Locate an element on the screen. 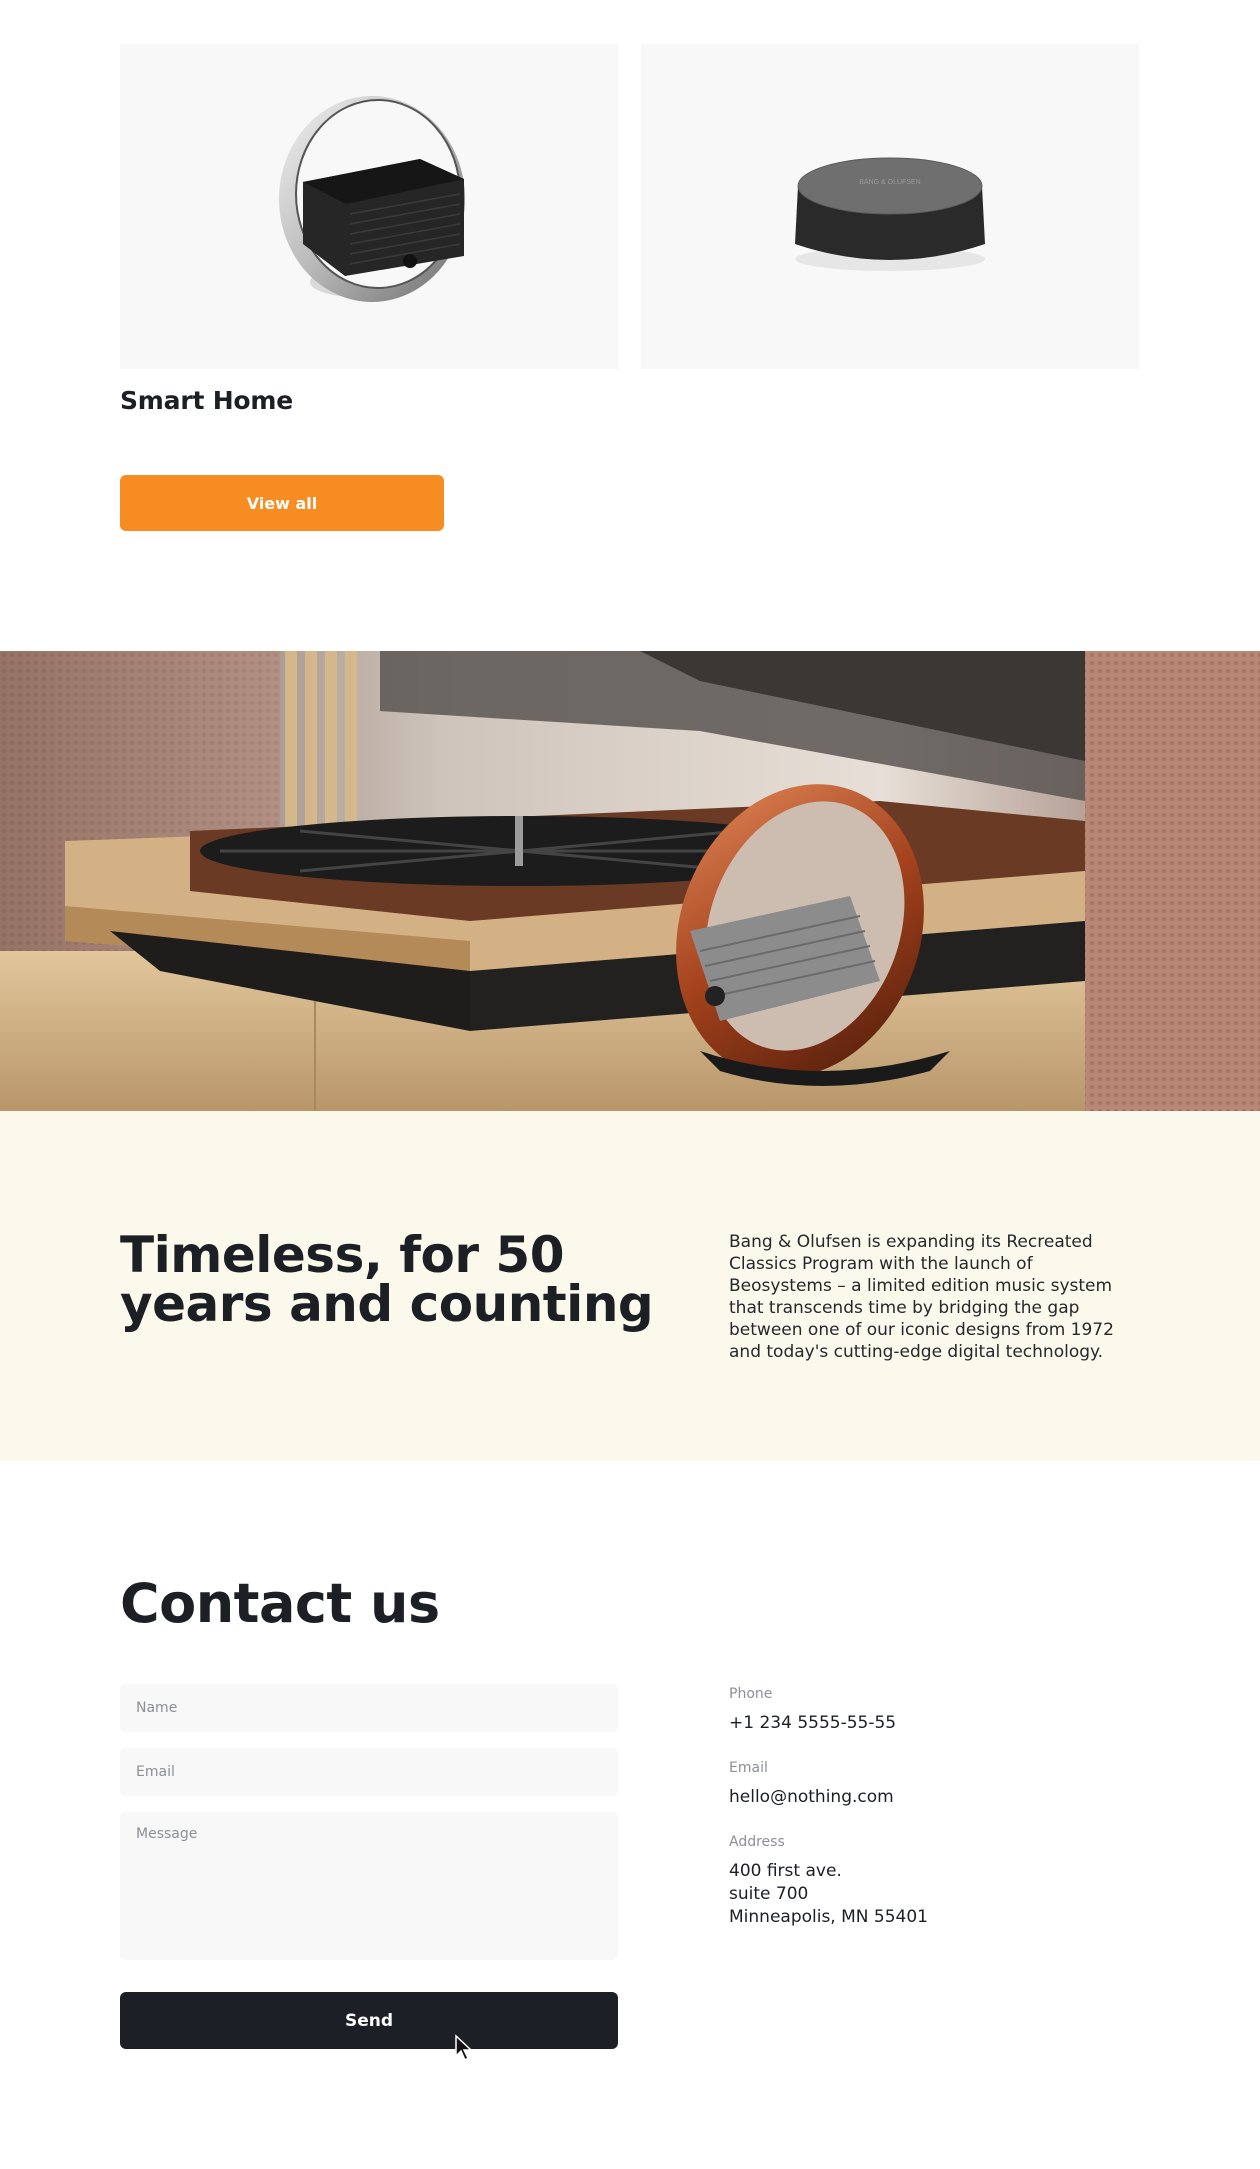 The width and height of the screenshot is (1260, 2169). product-card-ring-speaker is located at coordinates (369, 206).